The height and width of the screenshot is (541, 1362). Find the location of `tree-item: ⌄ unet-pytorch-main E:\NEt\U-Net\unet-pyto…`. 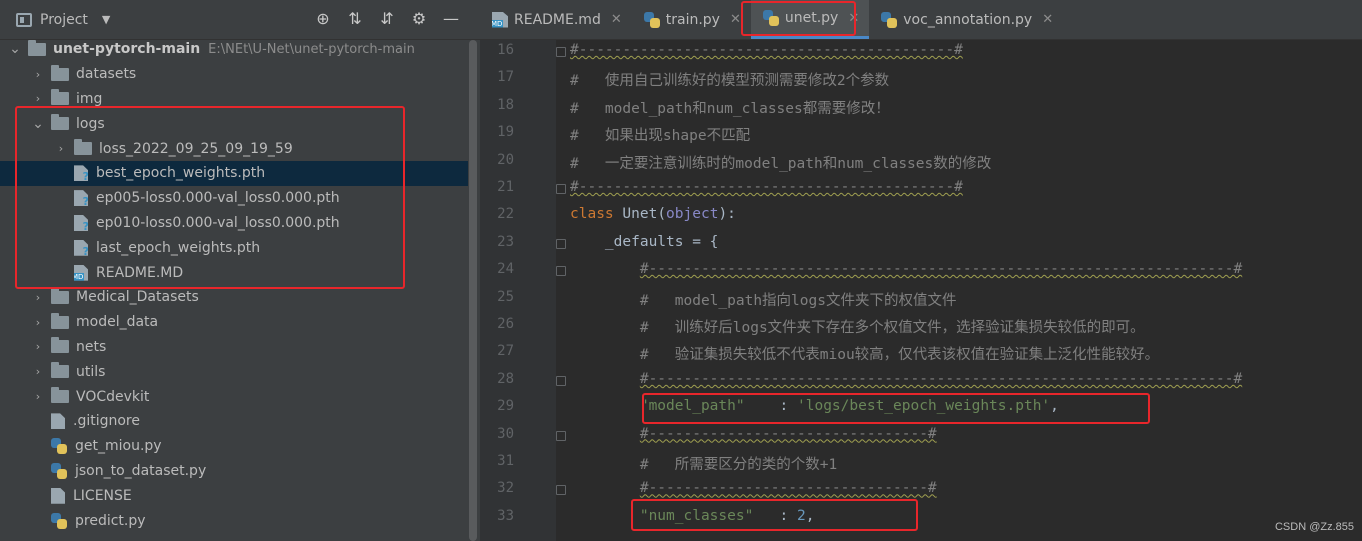

tree-item: ⌄ unet-pytorch-main E:\NEt\U-Net\unet-pyto… is located at coordinates (235, 49).